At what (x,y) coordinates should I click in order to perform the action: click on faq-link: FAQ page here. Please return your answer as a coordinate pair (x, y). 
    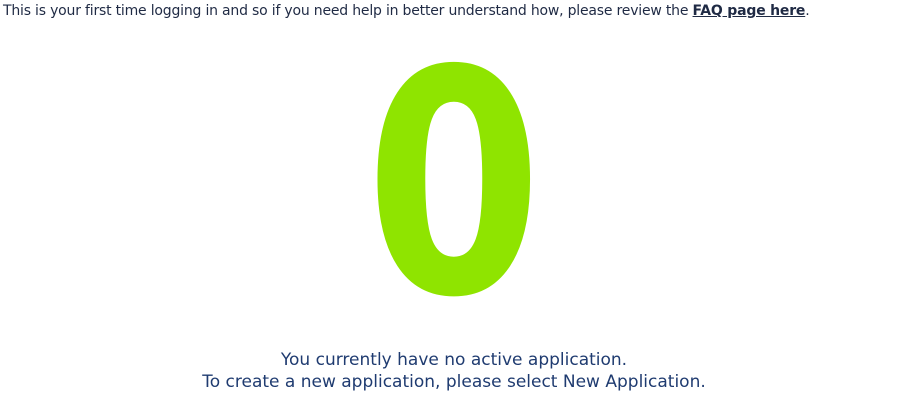
    Looking at the image, I should click on (749, 11).